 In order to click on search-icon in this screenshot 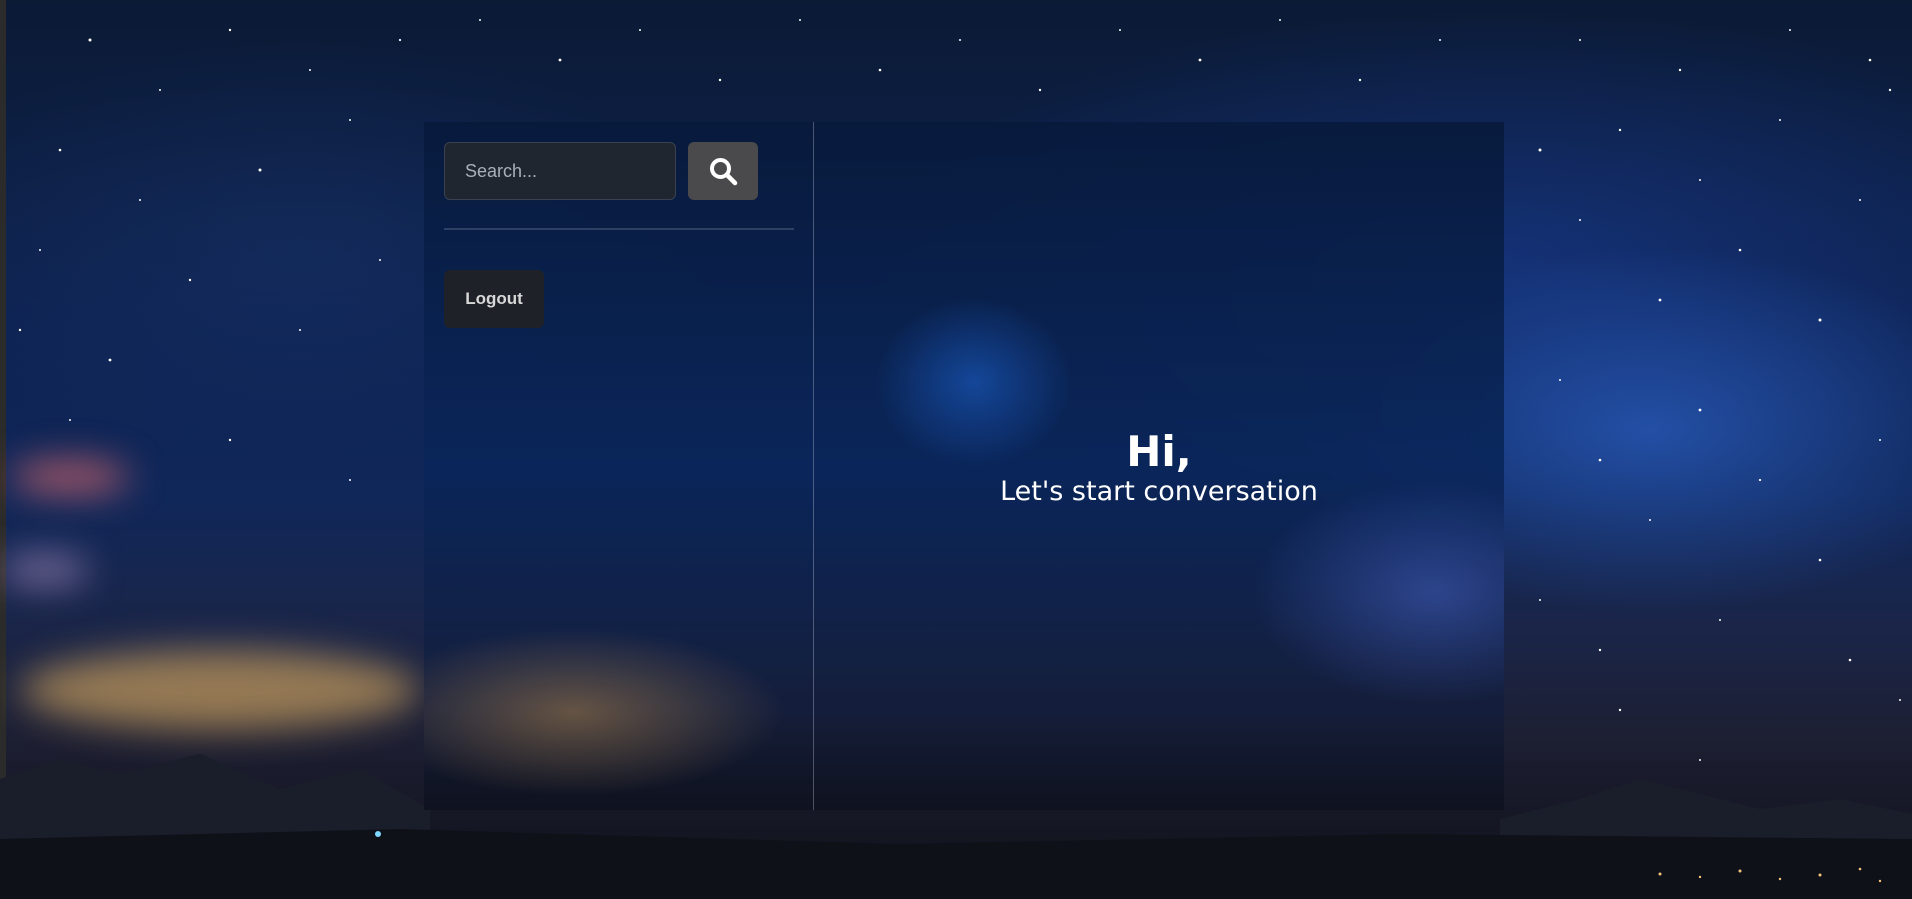, I will do `click(724, 172)`.